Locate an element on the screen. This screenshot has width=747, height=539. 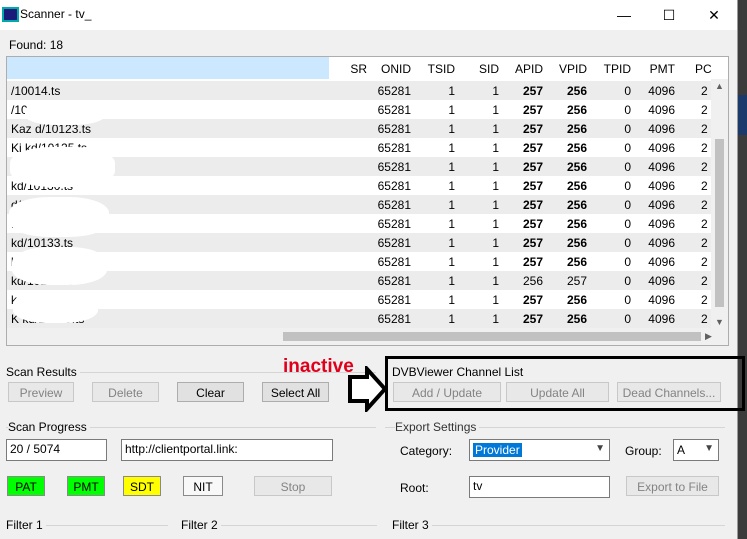
cell-name: /10014.ts is located at coordinates (36, 91).